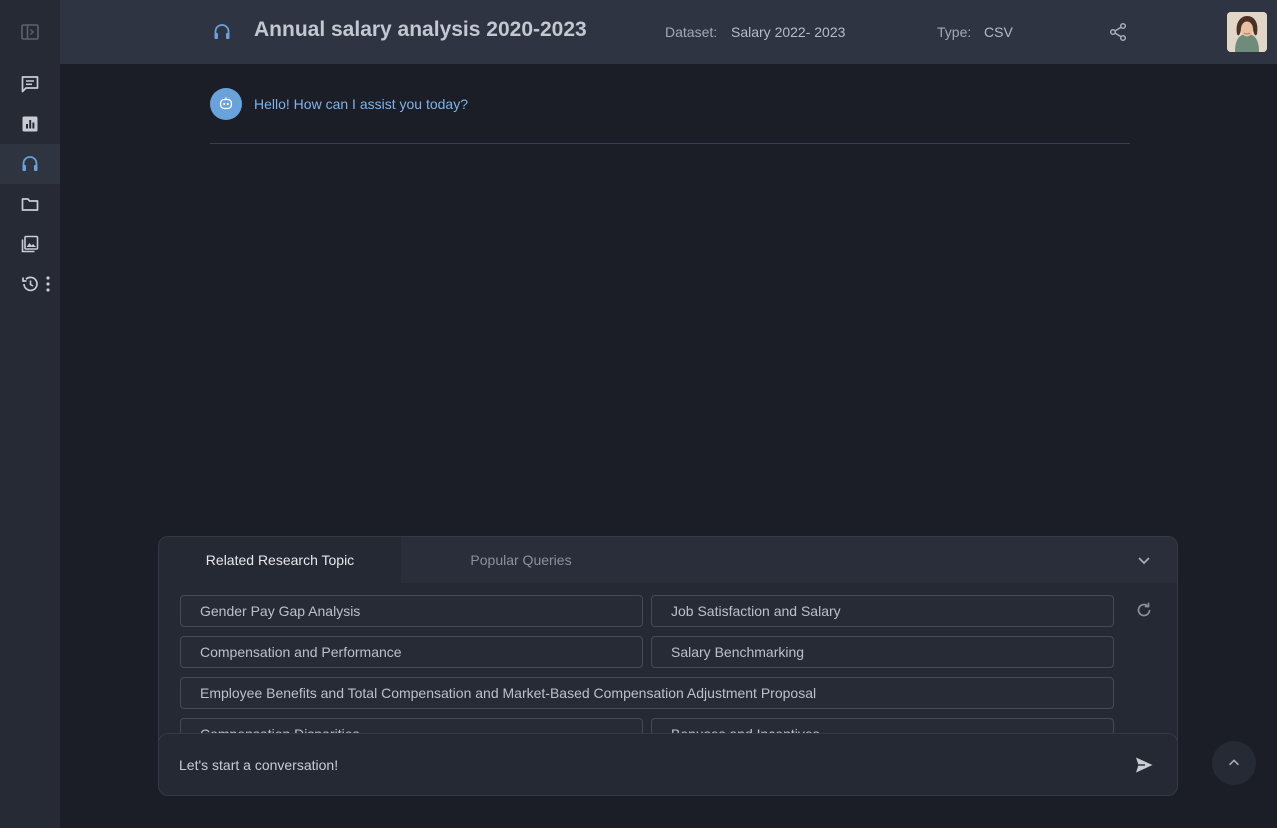  Describe the element at coordinates (998, 32) in the screenshot. I see `type-value: CSV` at that location.